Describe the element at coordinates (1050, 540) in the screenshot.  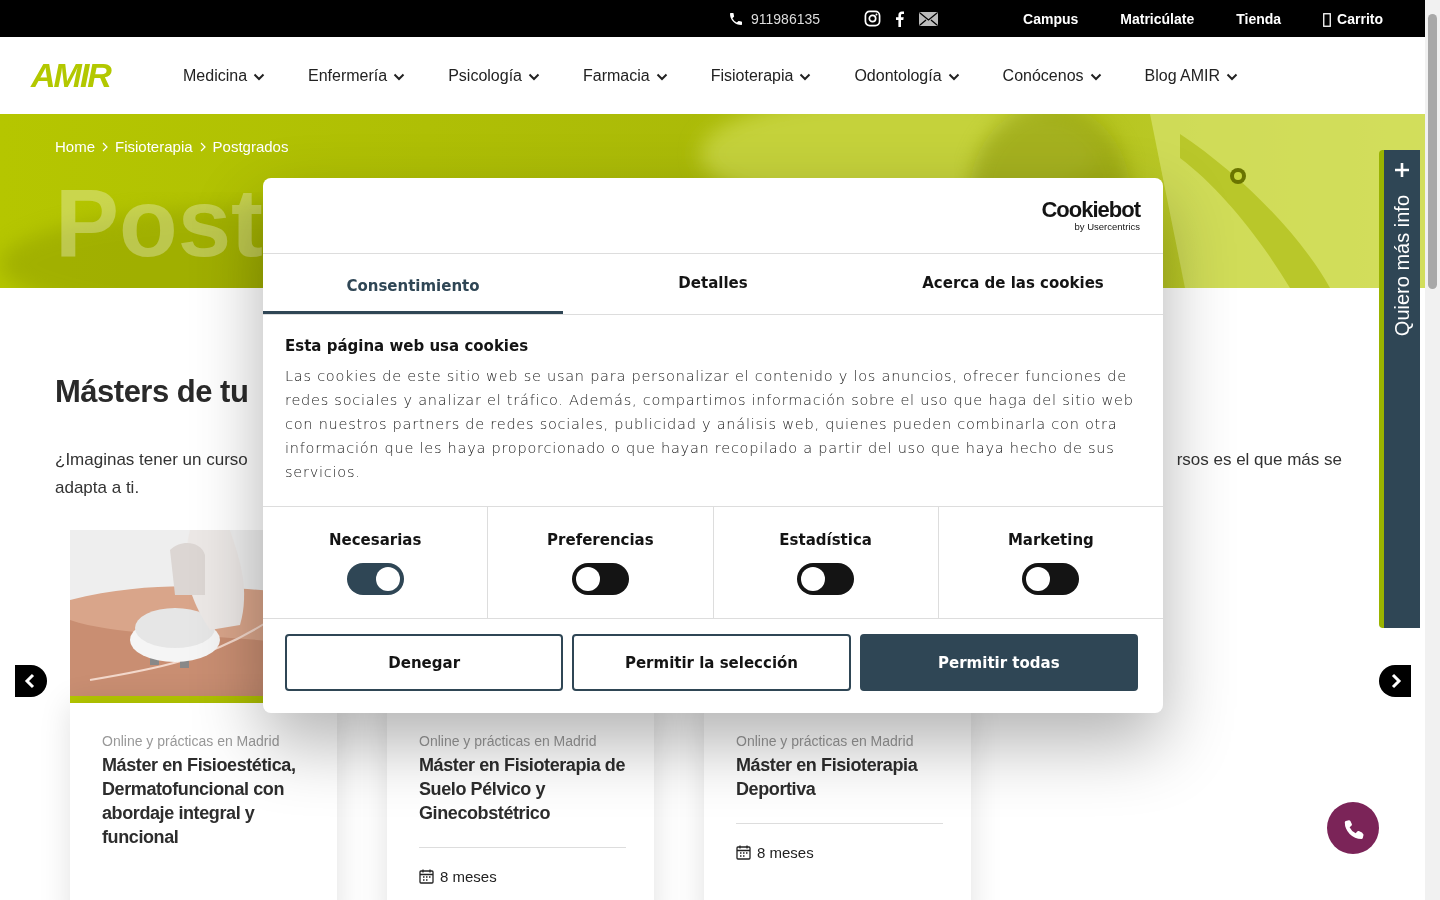
I see `toggle-label: Marketing` at that location.